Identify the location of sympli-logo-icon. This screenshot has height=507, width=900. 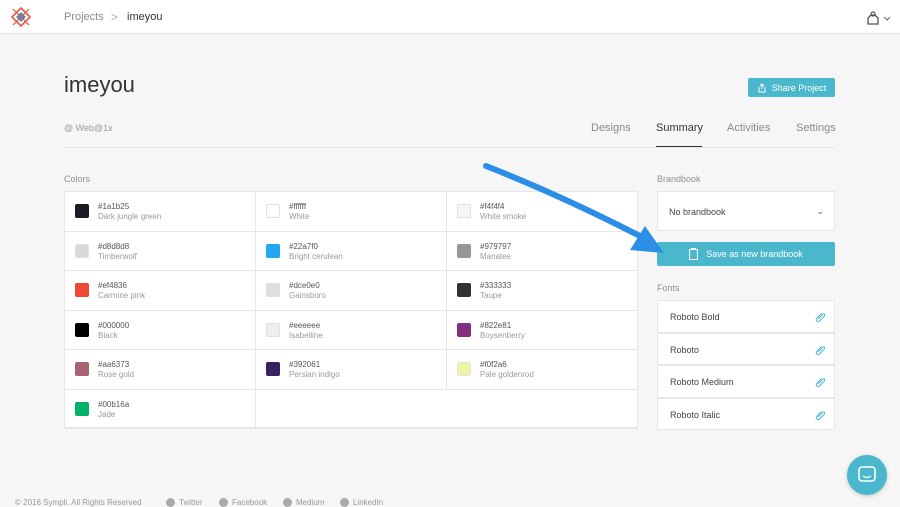
(21, 17).